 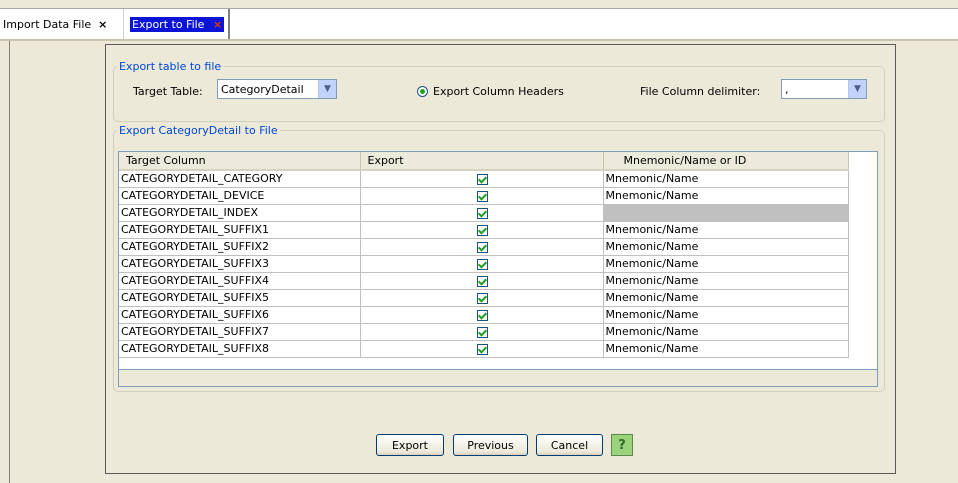 I want to click on tab-bar: Import Data File × Export to File ×, so click(x=479, y=24).